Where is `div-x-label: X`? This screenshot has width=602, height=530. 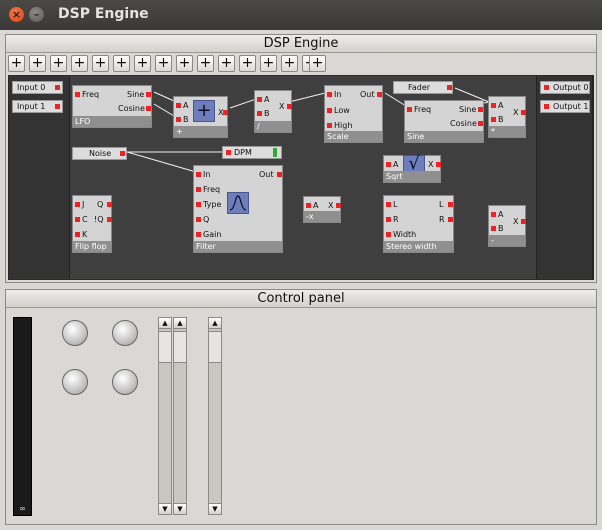 div-x-label: X is located at coordinates (282, 106).